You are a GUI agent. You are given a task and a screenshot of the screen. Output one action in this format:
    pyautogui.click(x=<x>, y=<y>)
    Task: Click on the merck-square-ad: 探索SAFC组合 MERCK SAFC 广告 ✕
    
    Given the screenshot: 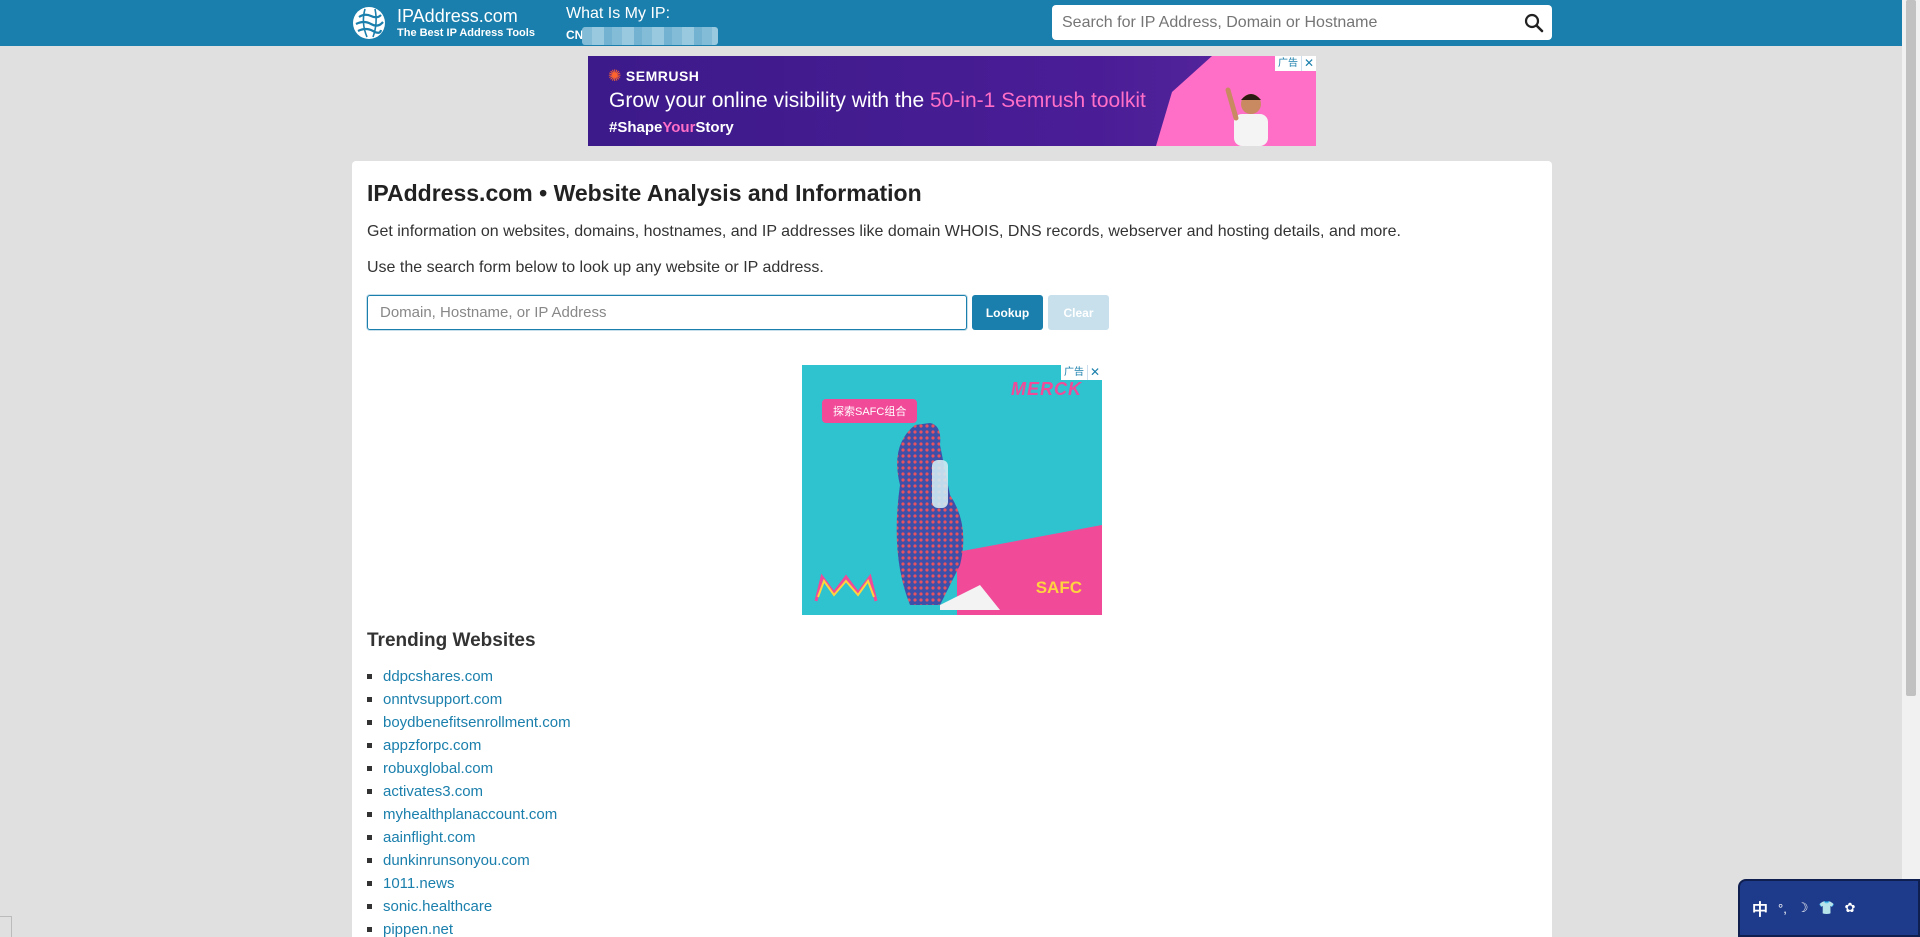 What is the action you would take?
    pyautogui.click(x=952, y=490)
    